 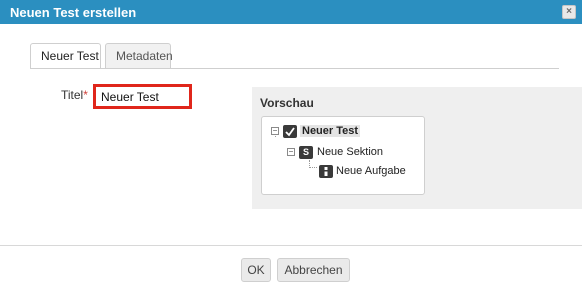 I want to click on dialog-title: Neuen Test erstellen, so click(x=73, y=12).